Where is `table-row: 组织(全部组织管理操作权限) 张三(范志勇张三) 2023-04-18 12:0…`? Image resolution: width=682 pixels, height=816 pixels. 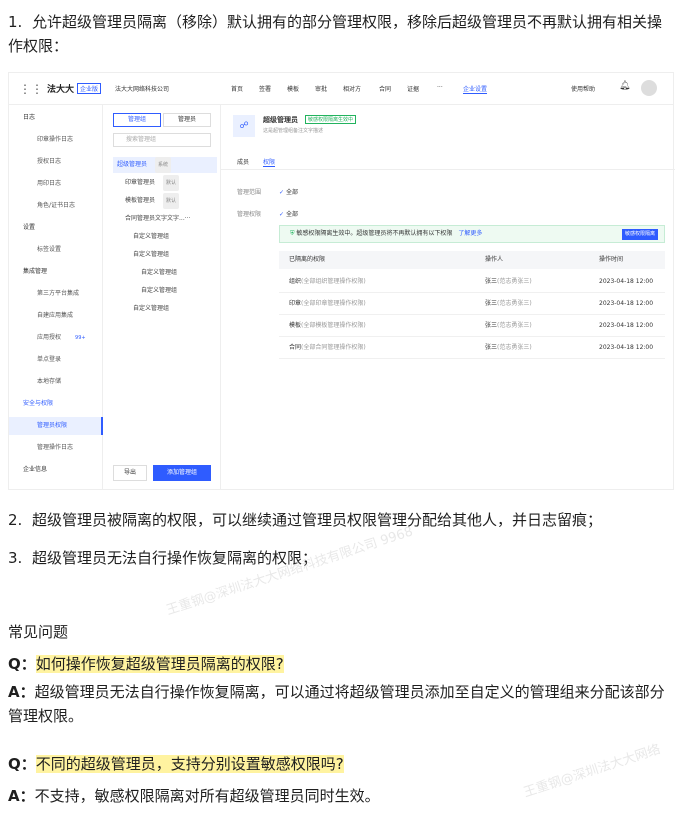
table-row: 组织(全部组织管理操作权限) 张三(范志勇张三) 2023-04-18 12:0… is located at coordinates (472, 282).